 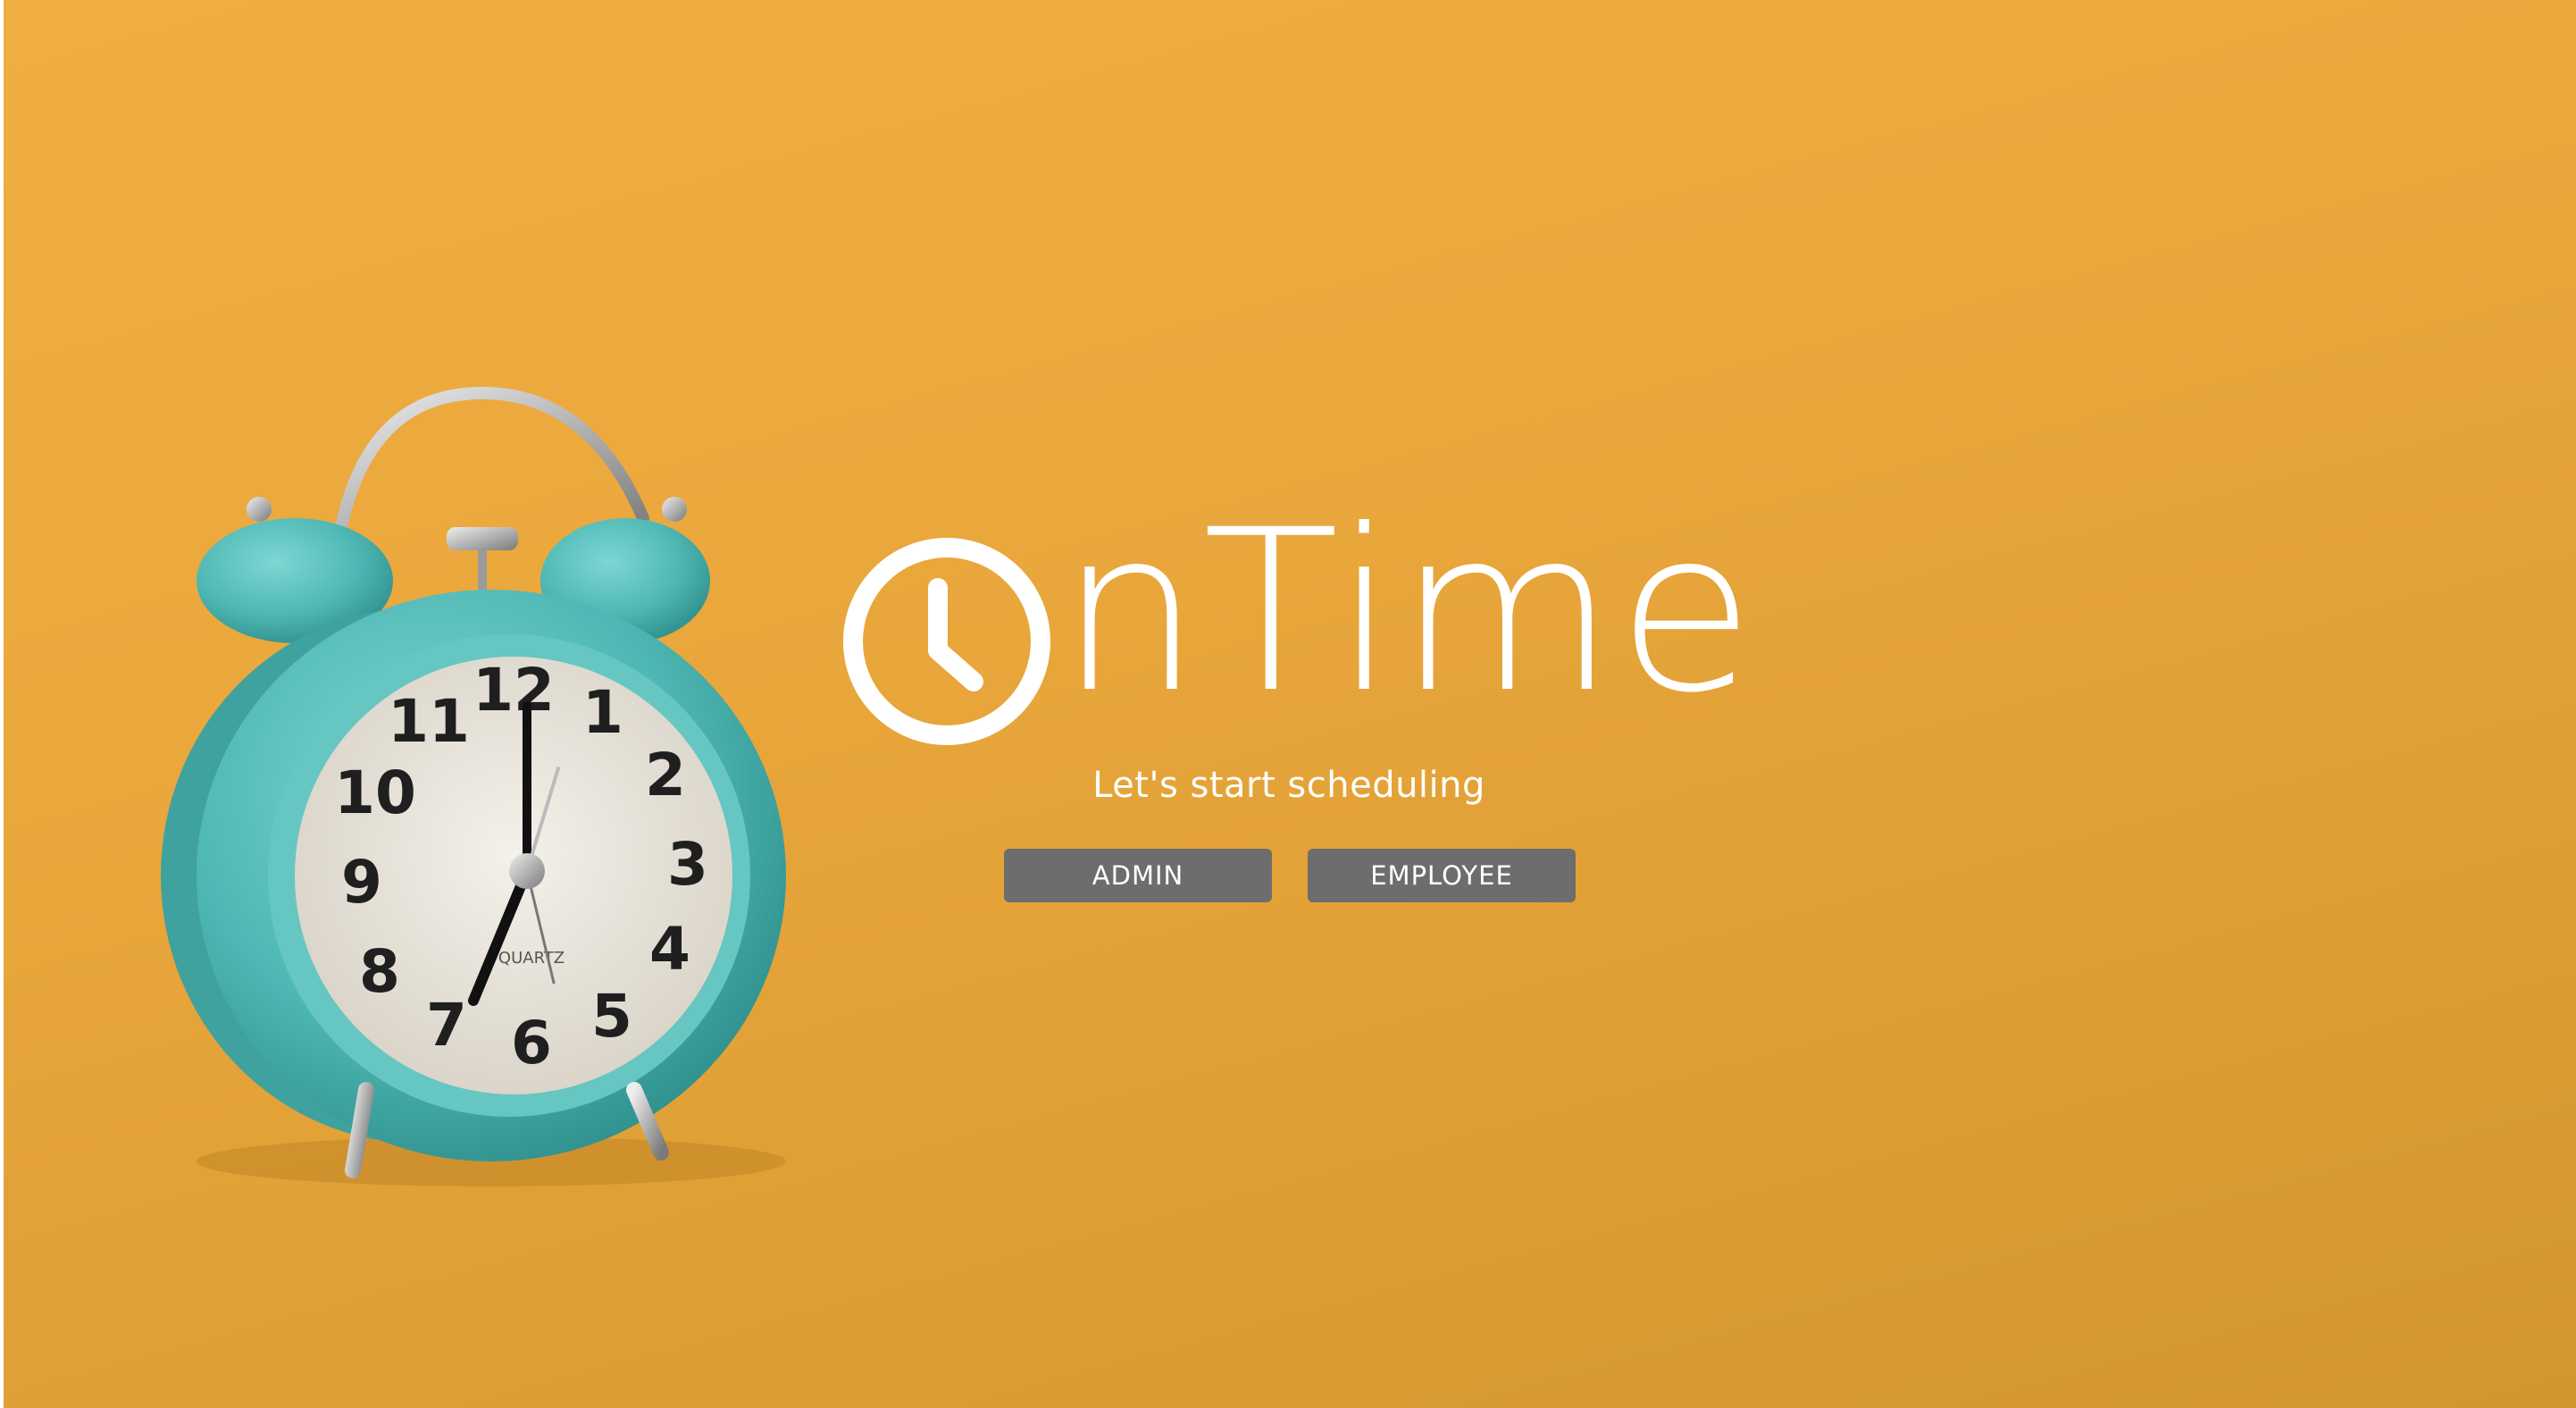 I want to click on svg-text: 8, so click(x=380, y=972).